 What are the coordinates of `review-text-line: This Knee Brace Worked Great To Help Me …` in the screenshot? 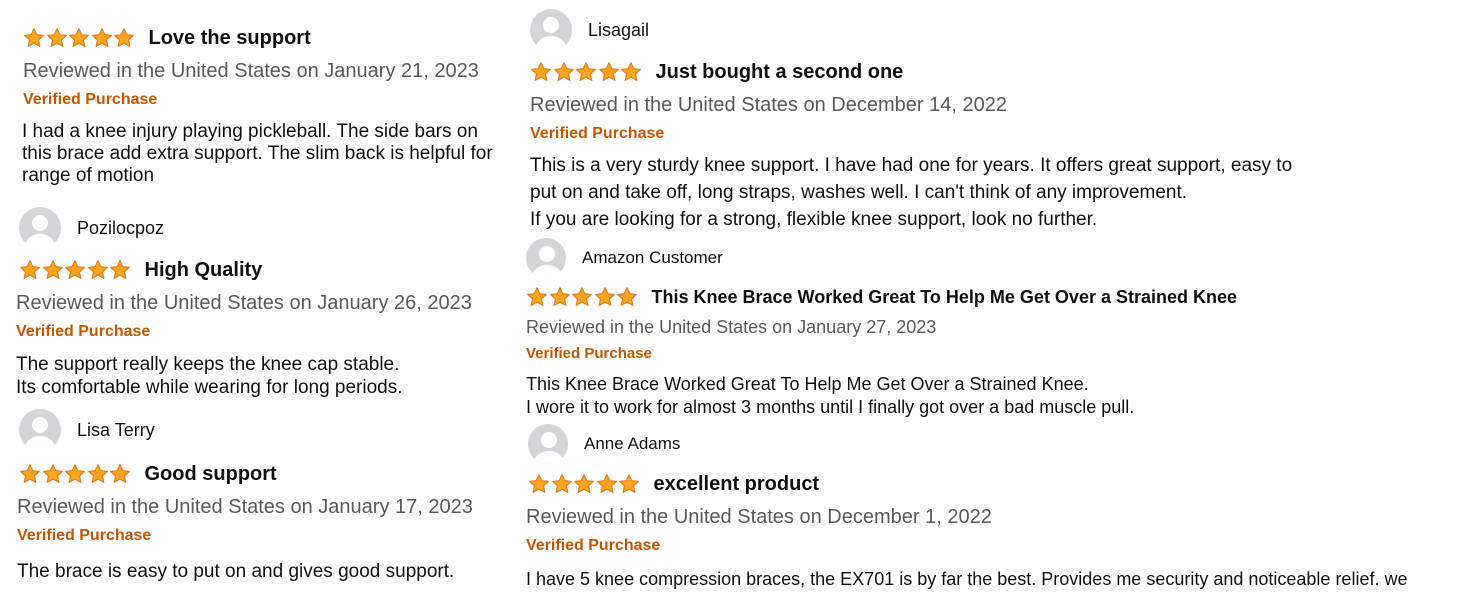 It's located at (807, 384).